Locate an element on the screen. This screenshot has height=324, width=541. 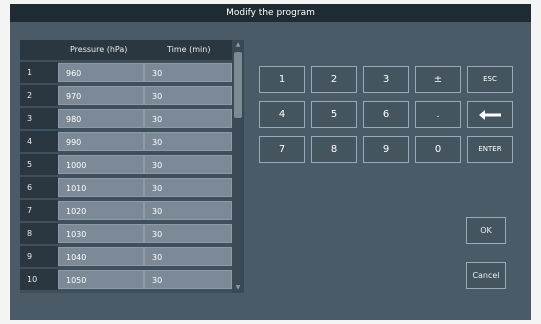
row-number: 8 is located at coordinates (39, 233).